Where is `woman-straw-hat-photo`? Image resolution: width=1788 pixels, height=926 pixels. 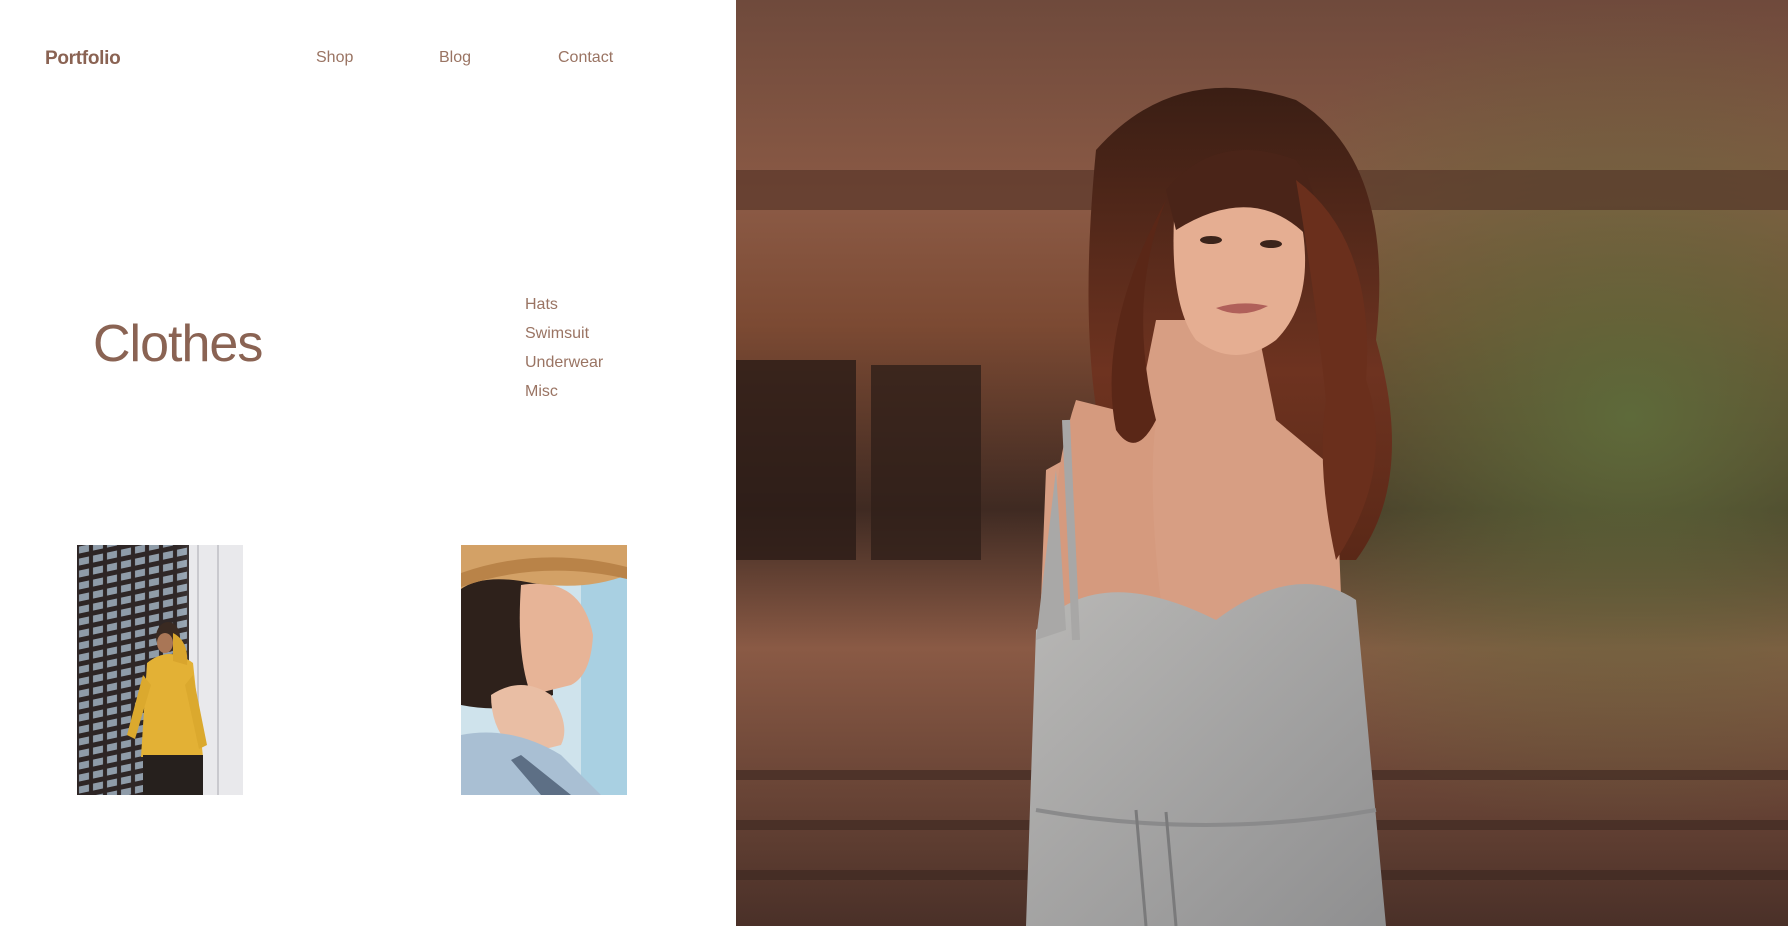 woman-straw-hat-photo is located at coordinates (544, 670).